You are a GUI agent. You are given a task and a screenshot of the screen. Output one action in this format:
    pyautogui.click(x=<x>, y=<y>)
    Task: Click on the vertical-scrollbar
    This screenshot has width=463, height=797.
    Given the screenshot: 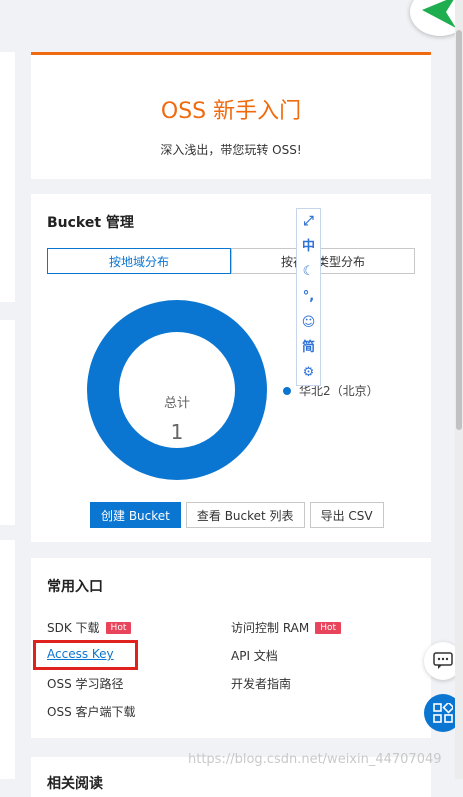 What is the action you would take?
    pyautogui.click(x=459, y=389)
    